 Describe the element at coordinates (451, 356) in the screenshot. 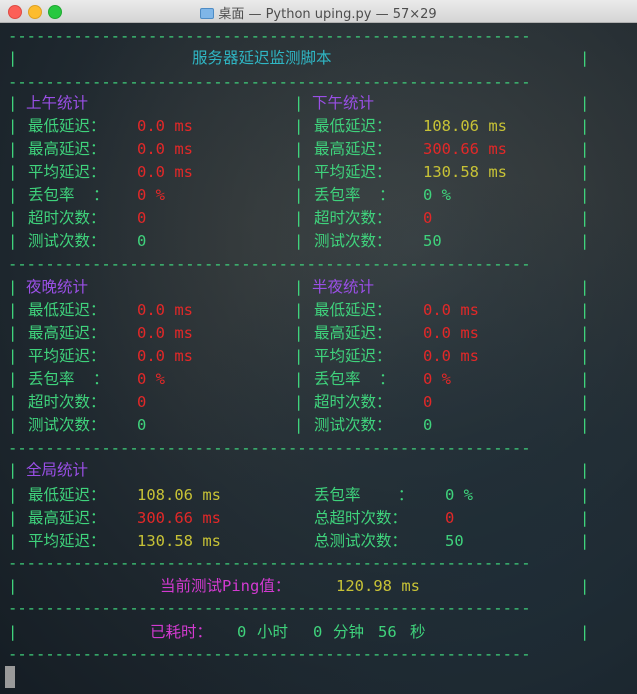

I see `midnight-avg-value: 0.0 ms` at that location.